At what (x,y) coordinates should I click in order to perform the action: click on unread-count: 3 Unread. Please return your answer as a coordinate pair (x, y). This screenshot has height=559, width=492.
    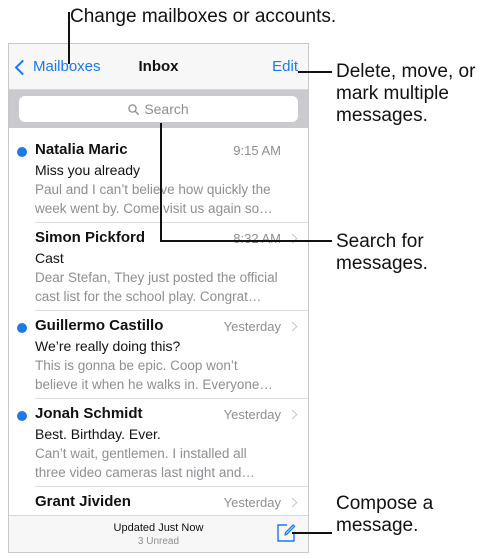
    Looking at the image, I should click on (158, 541).